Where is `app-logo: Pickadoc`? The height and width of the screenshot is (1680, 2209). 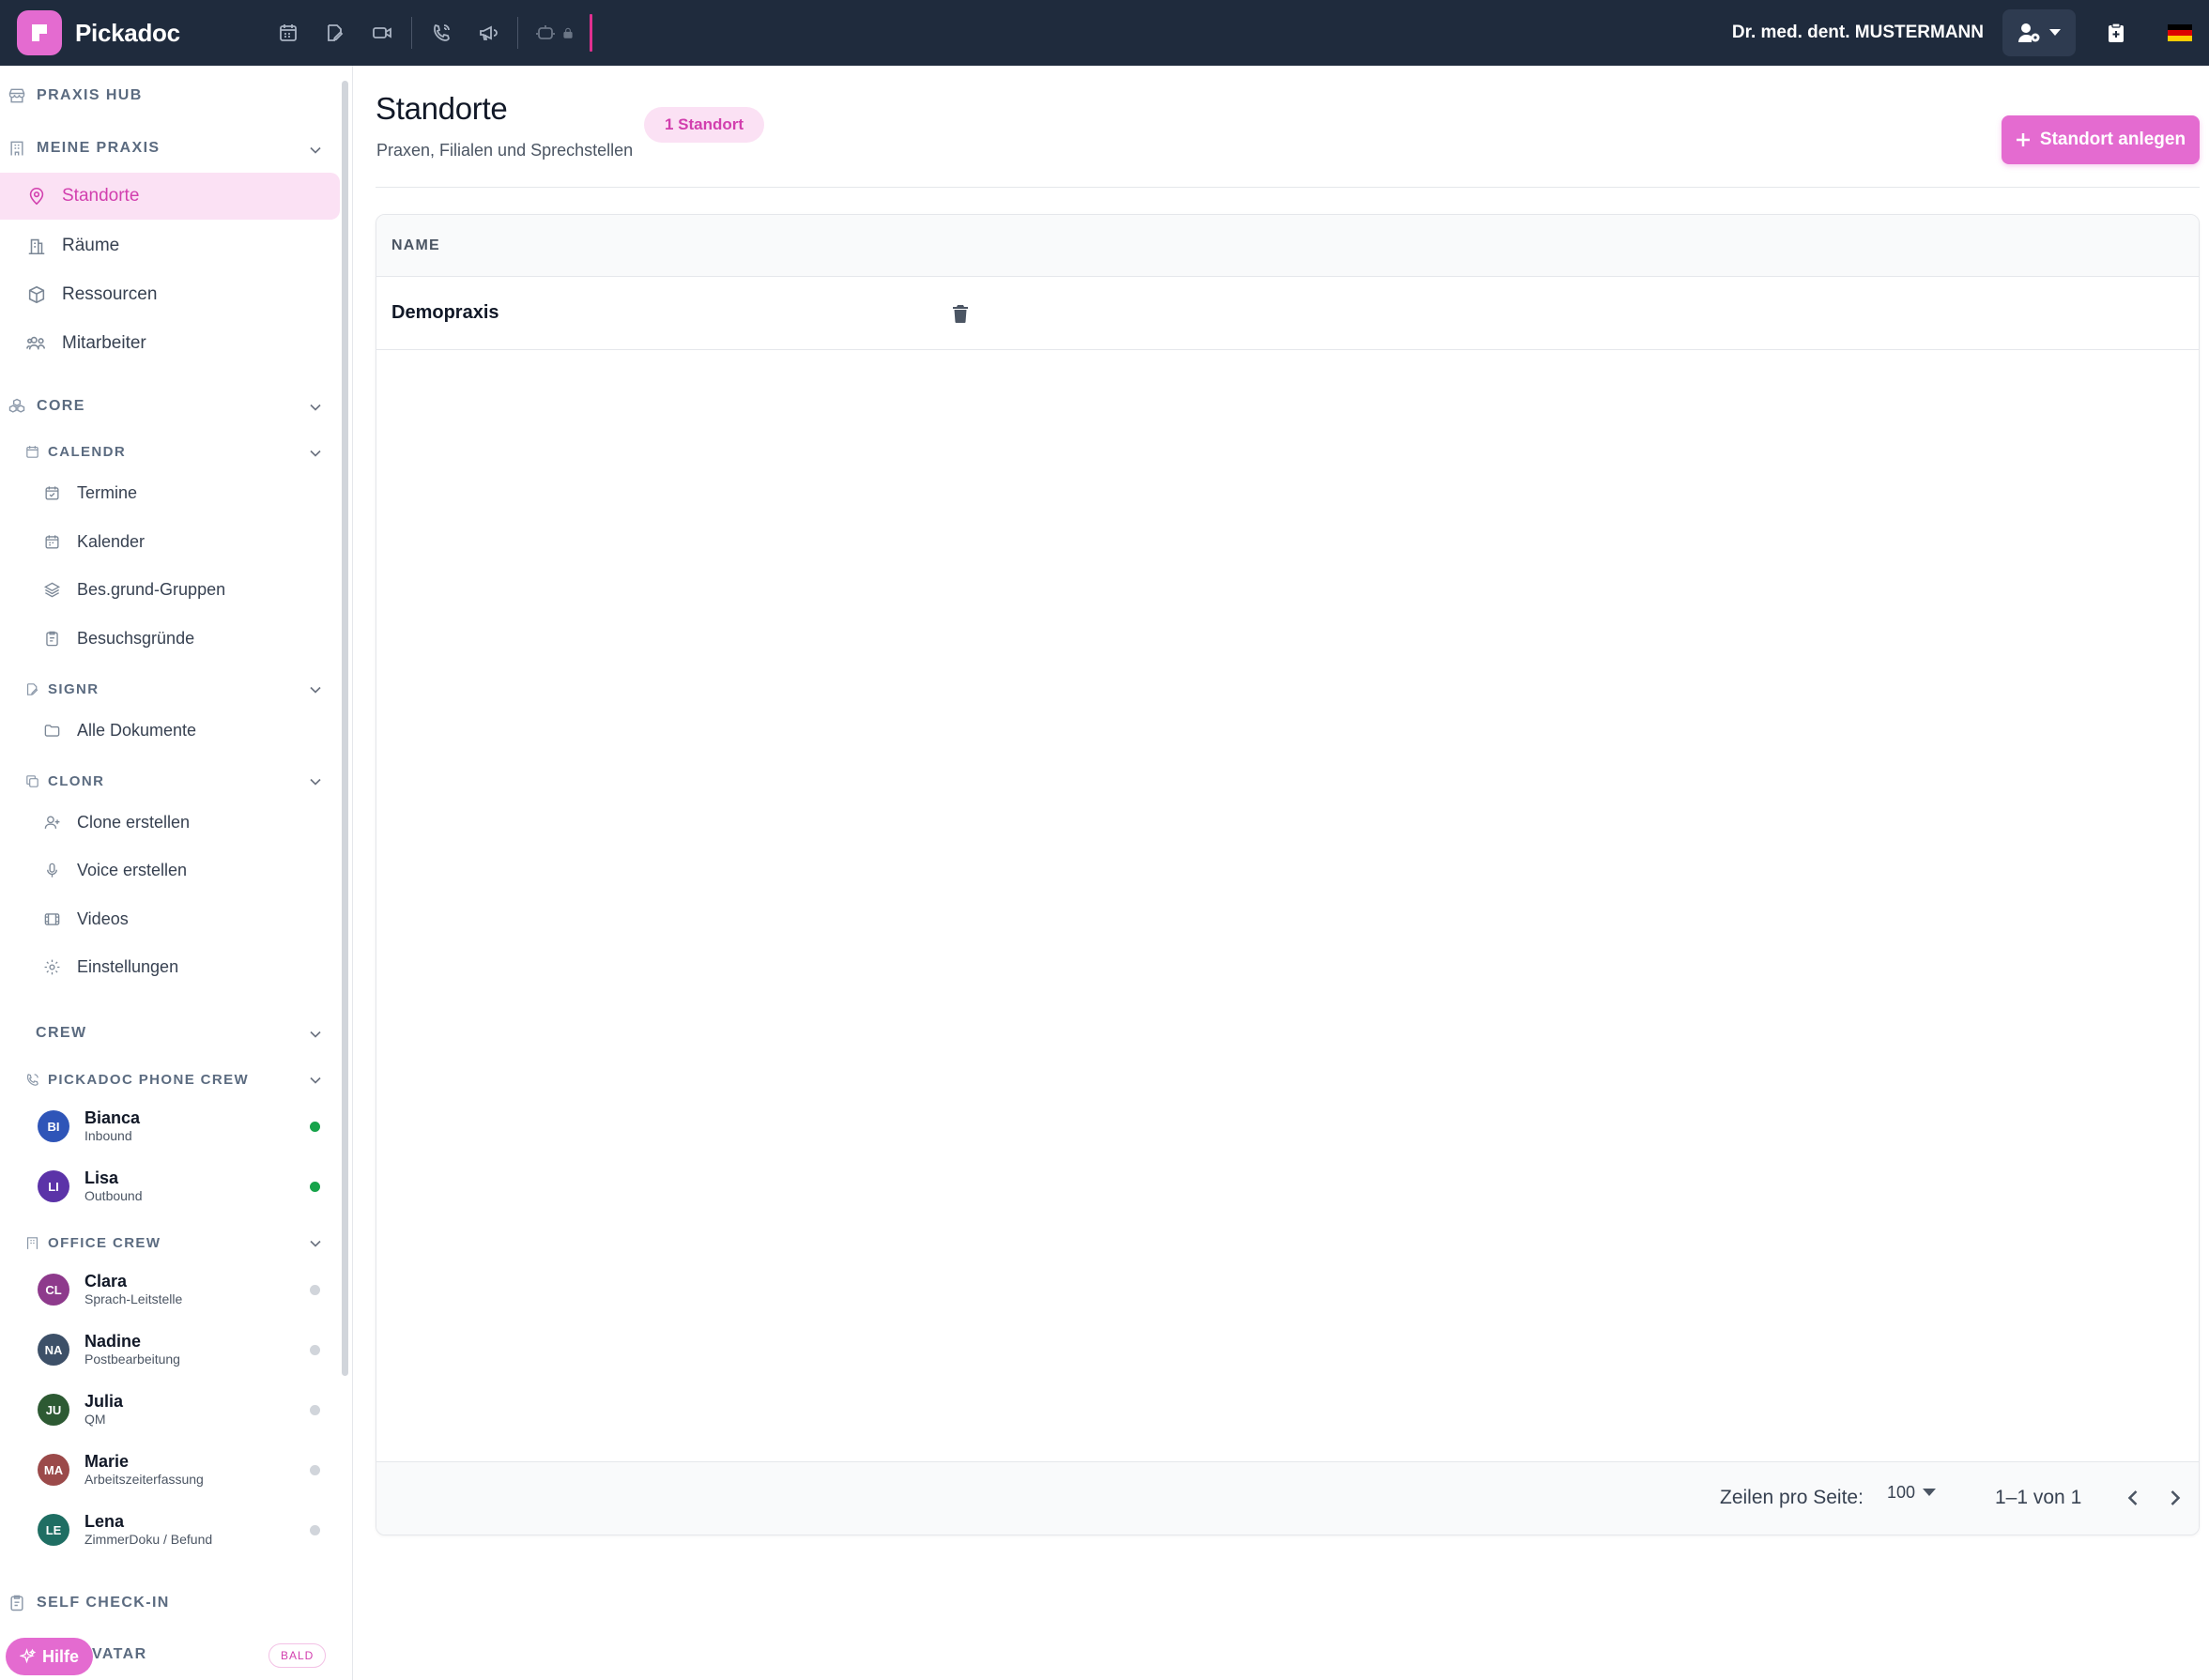 app-logo: Pickadoc is located at coordinates (98, 32).